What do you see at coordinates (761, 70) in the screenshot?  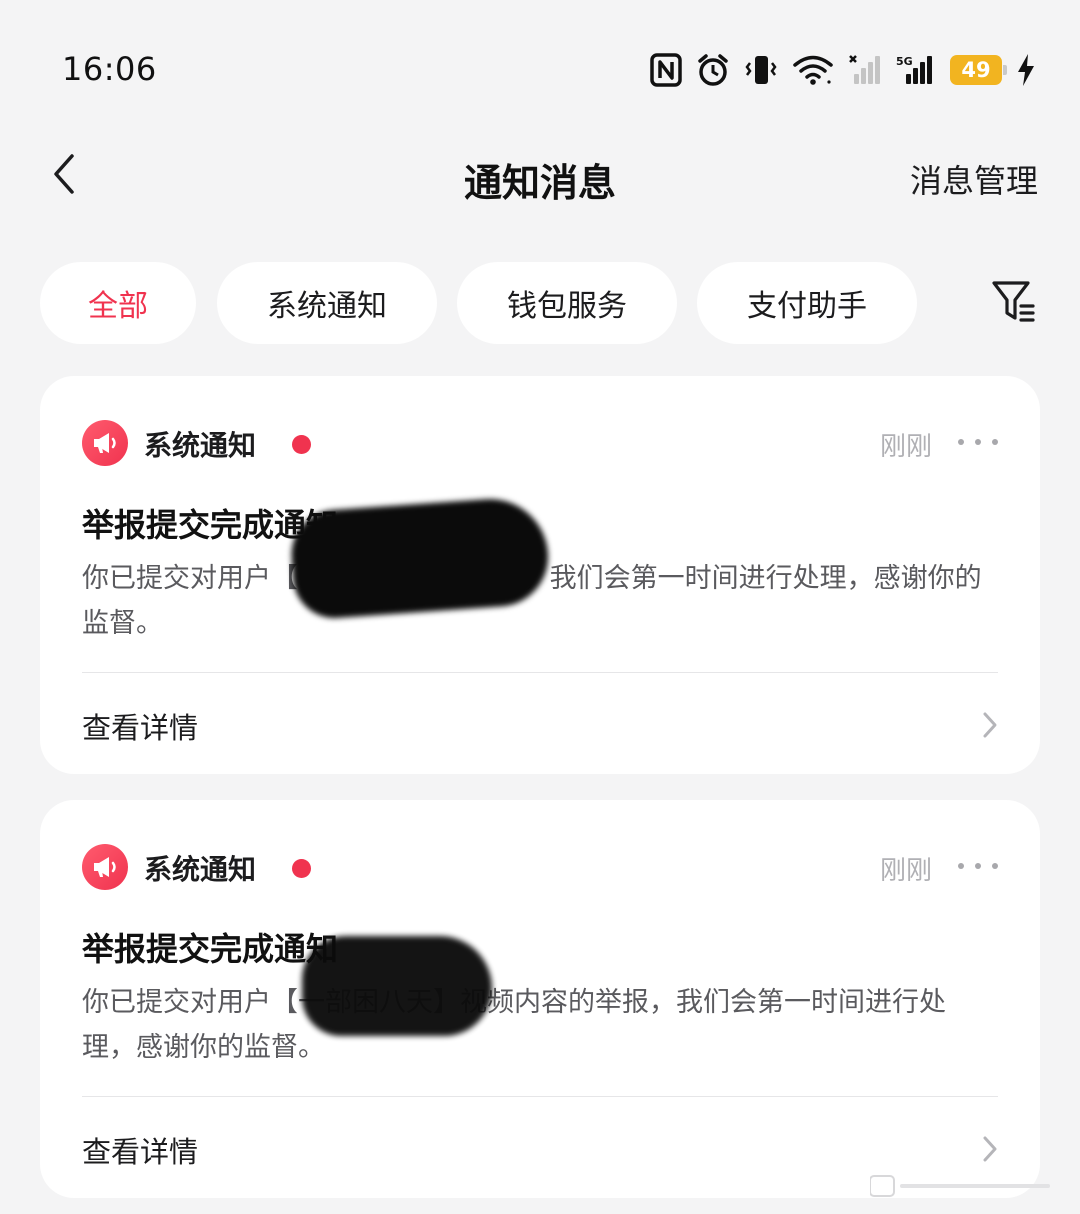 I see `vibrate-icon` at bounding box center [761, 70].